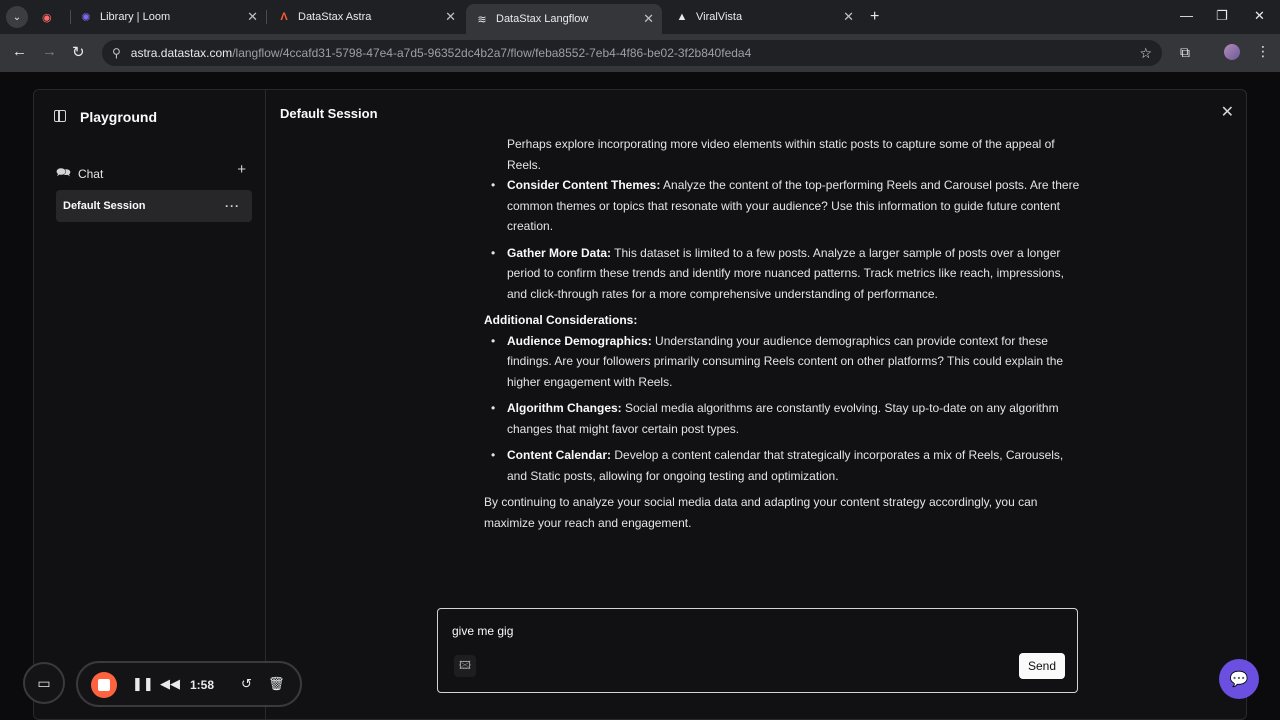 The height and width of the screenshot is (720, 1280). Describe the element at coordinates (1263, 51) in the screenshot. I see `browser-menu-icon: ⋮` at that location.